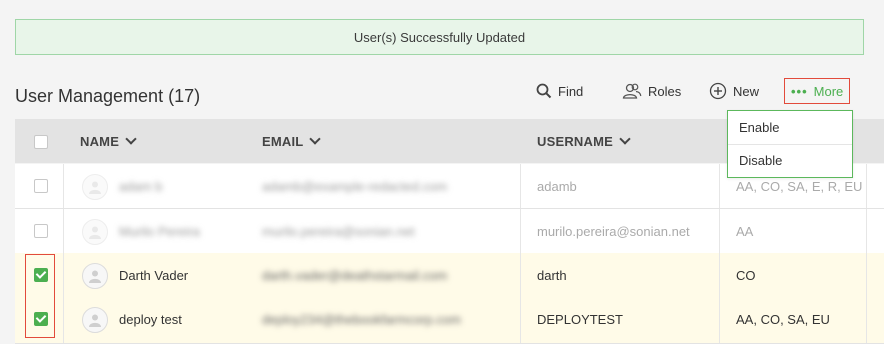 This screenshot has height=344, width=884. Describe the element at coordinates (292, 141) in the screenshot. I see `column-header-email: EMAIL` at that location.